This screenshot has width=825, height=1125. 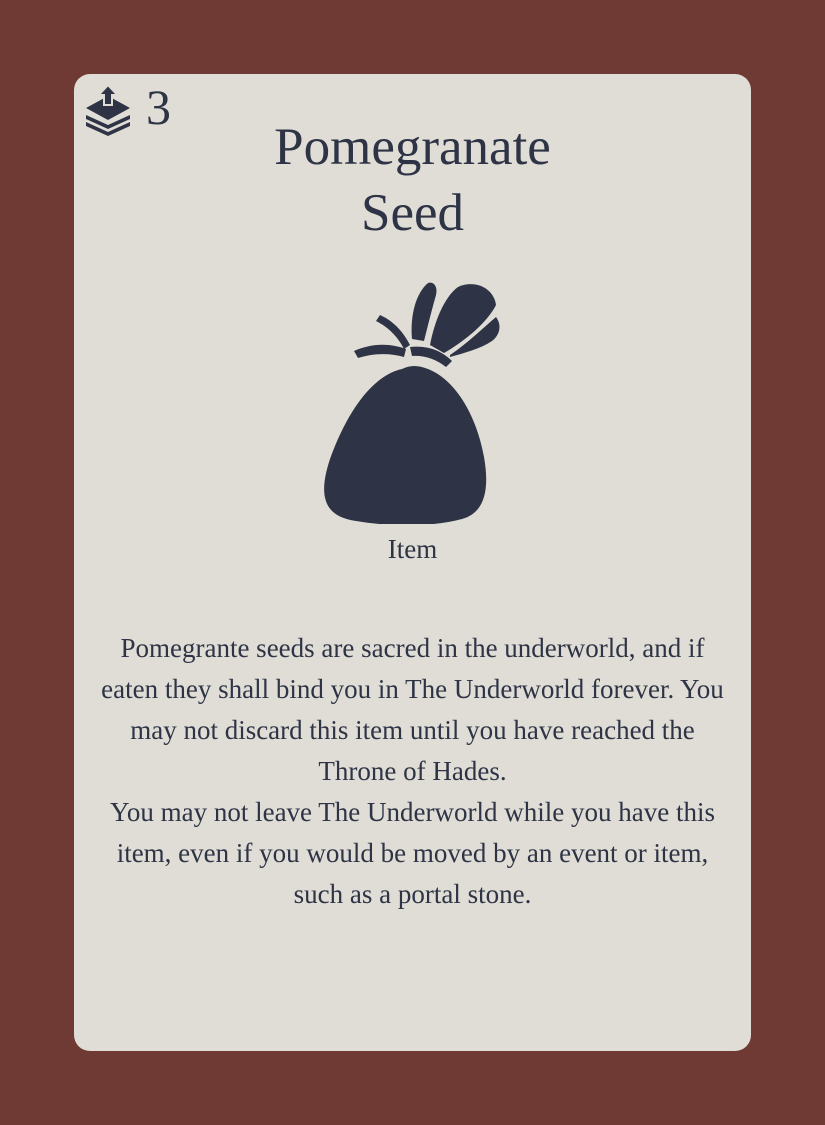 I want to click on card-title-line-2: Seed, so click(x=412, y=213).